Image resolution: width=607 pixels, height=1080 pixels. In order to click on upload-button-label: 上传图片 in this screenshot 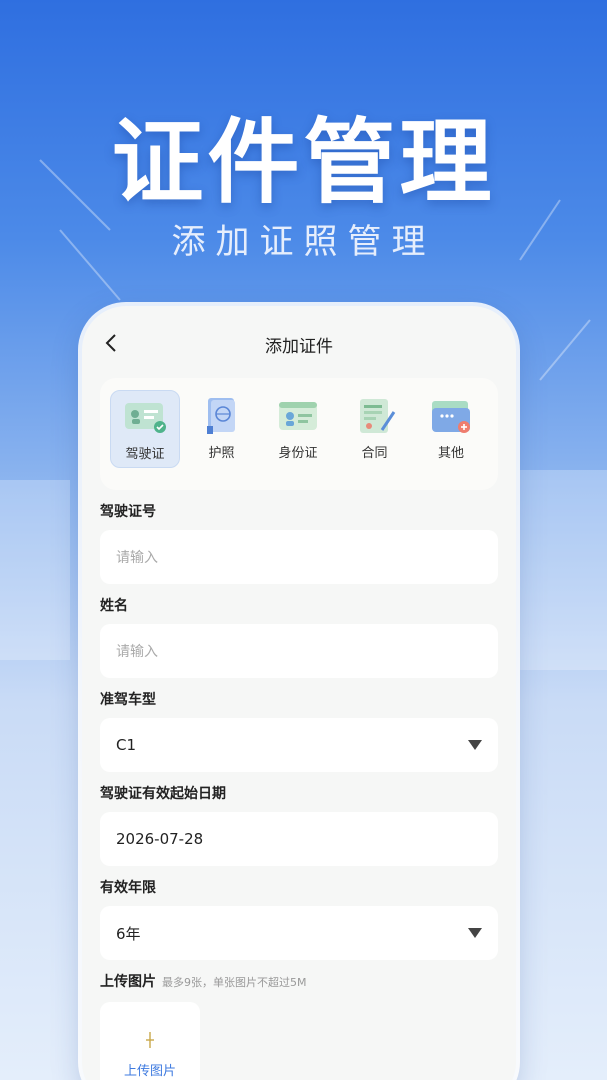, I will do `click(149, 1071)`.